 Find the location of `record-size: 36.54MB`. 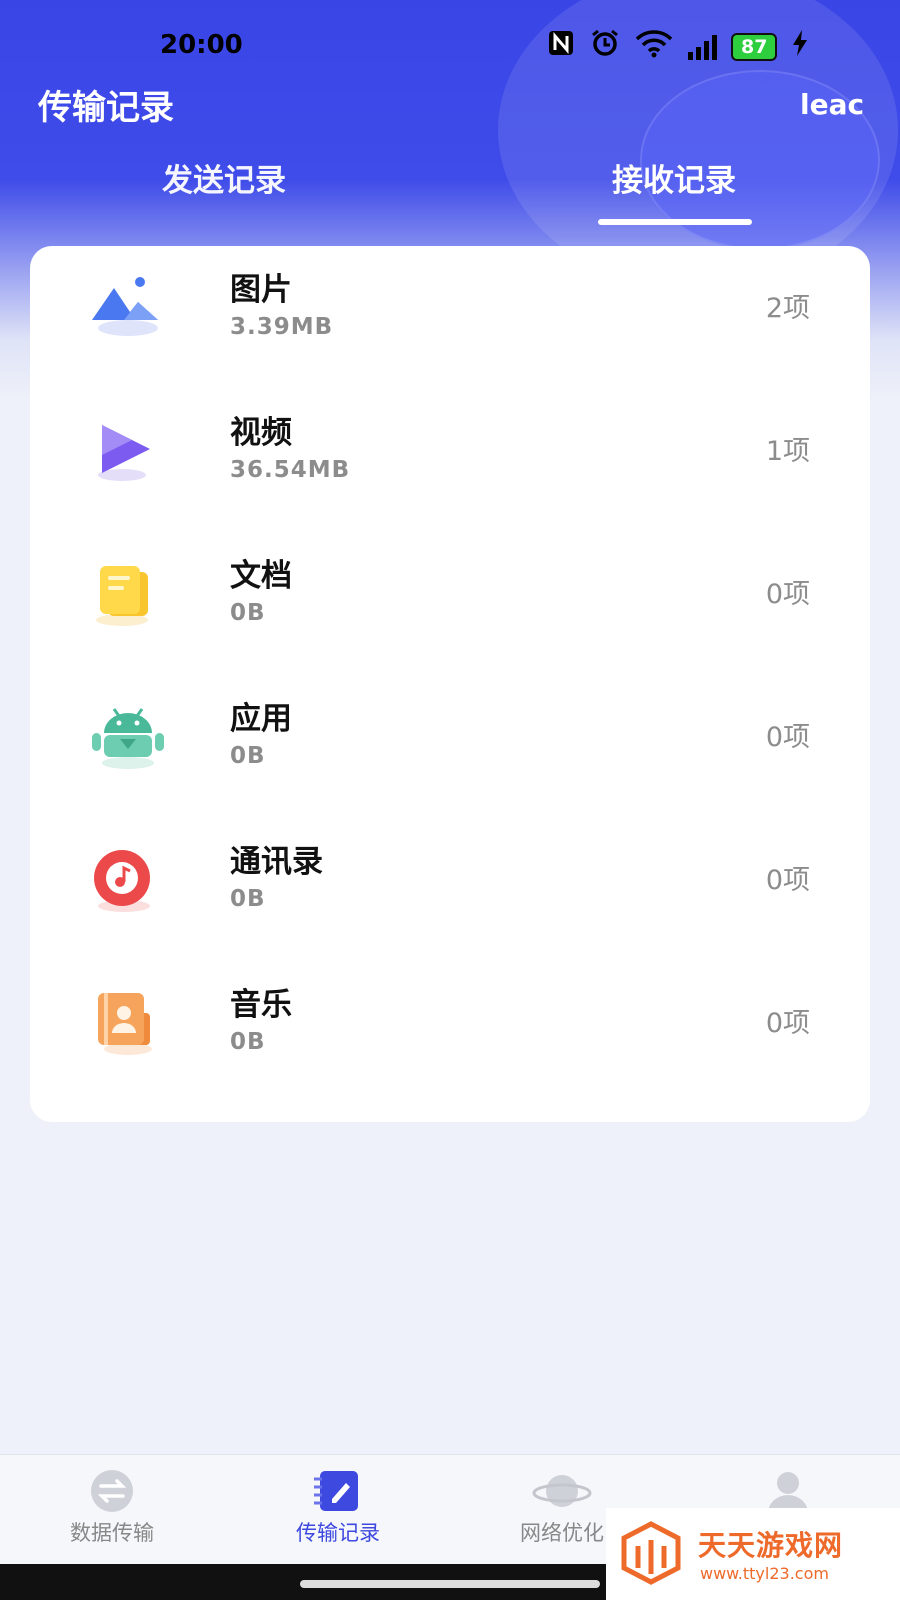

record-size: 36.54MB is located at coordinates (290, 470).